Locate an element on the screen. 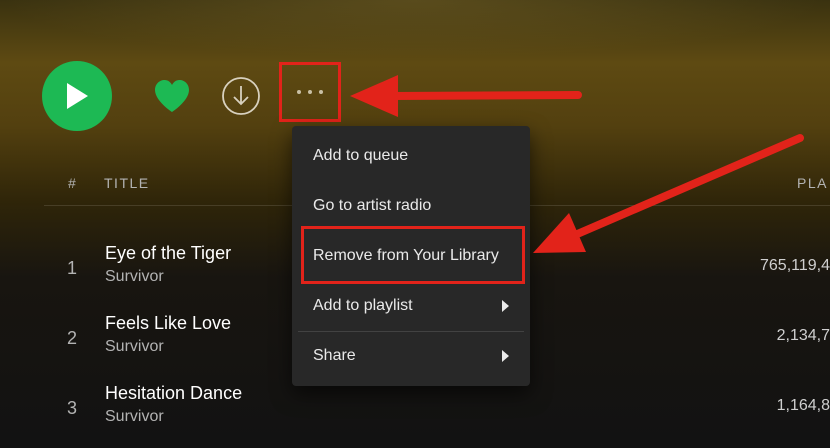 The height and width of the screenshot is (448, 830). download-icon is located at coordinates (241, 96).